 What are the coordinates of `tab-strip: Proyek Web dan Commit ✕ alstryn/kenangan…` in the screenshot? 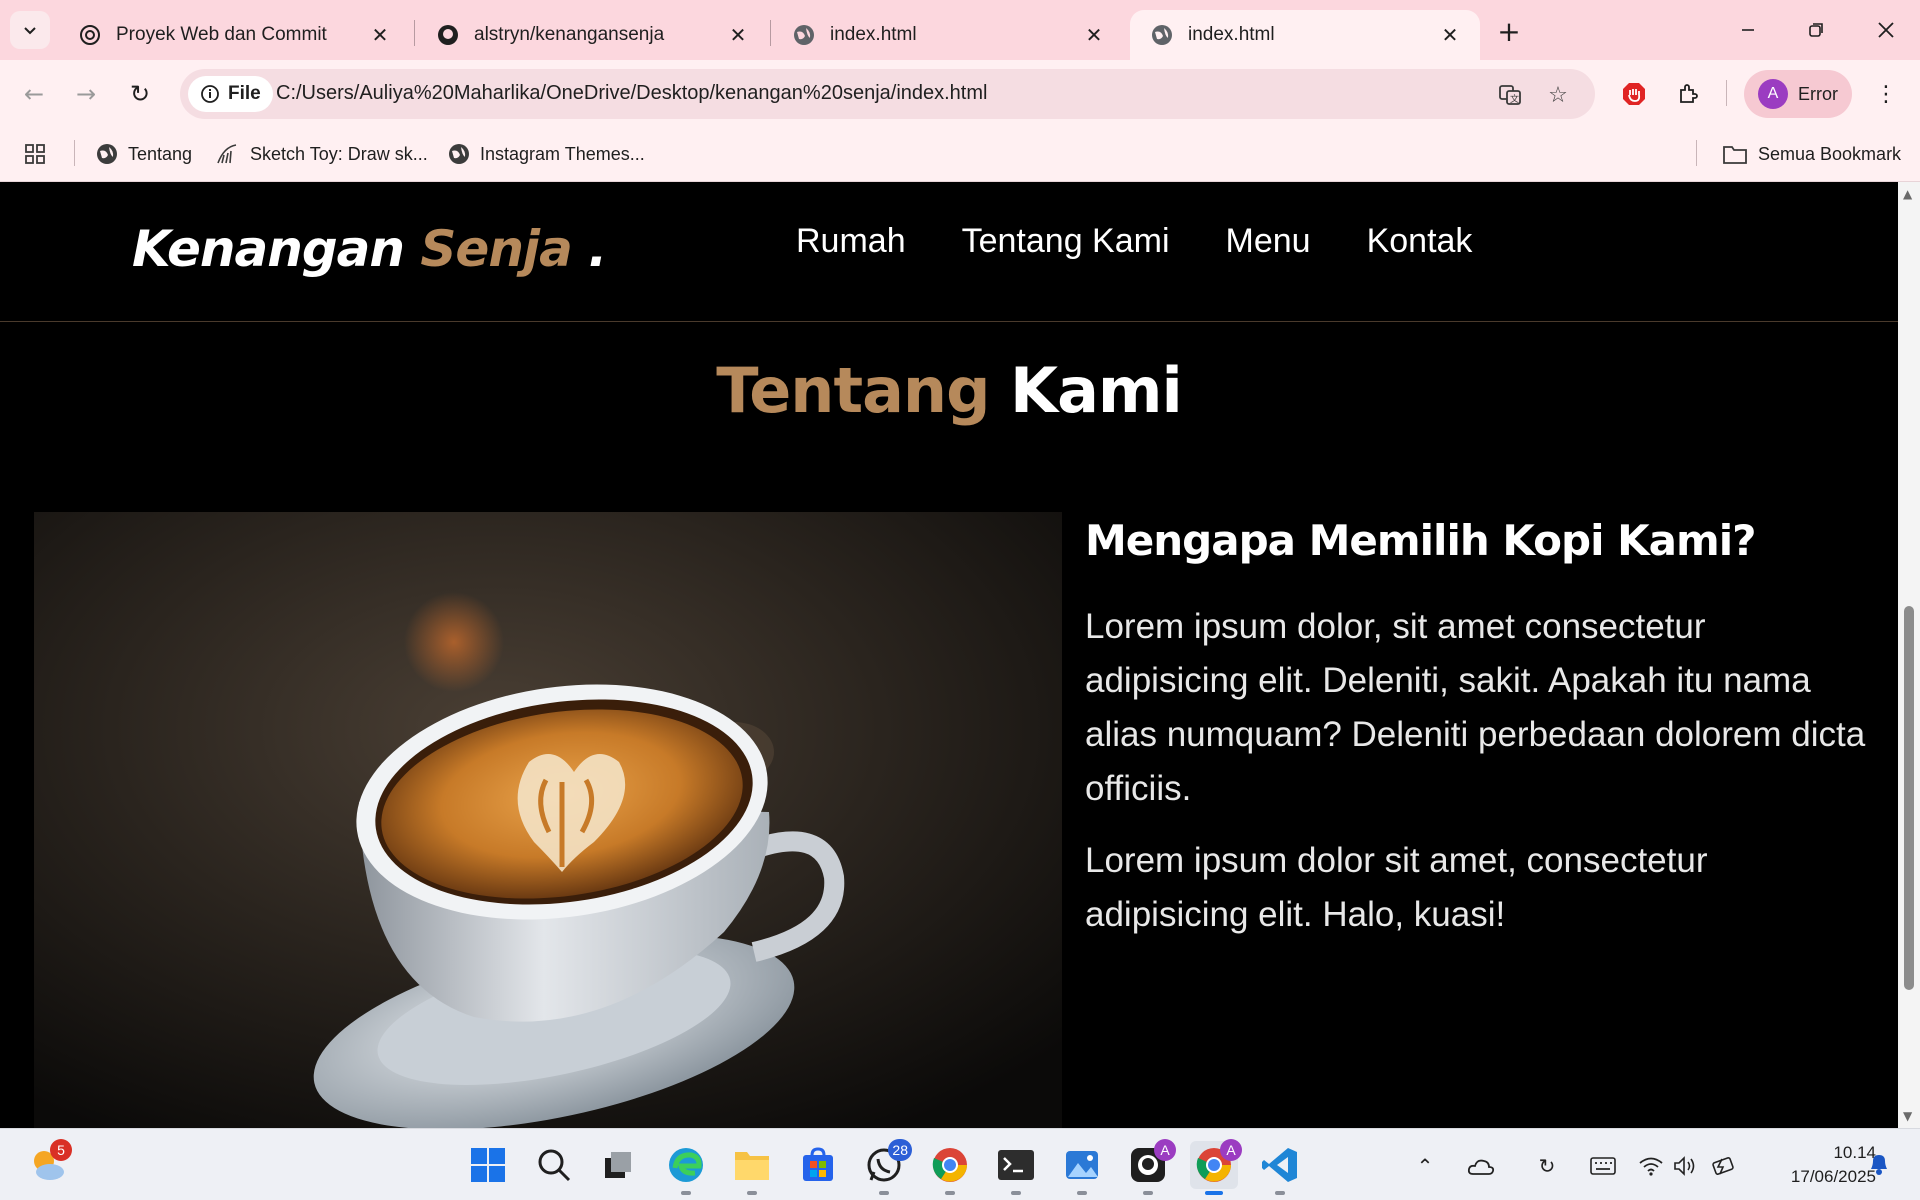 It's located at (960, 30).